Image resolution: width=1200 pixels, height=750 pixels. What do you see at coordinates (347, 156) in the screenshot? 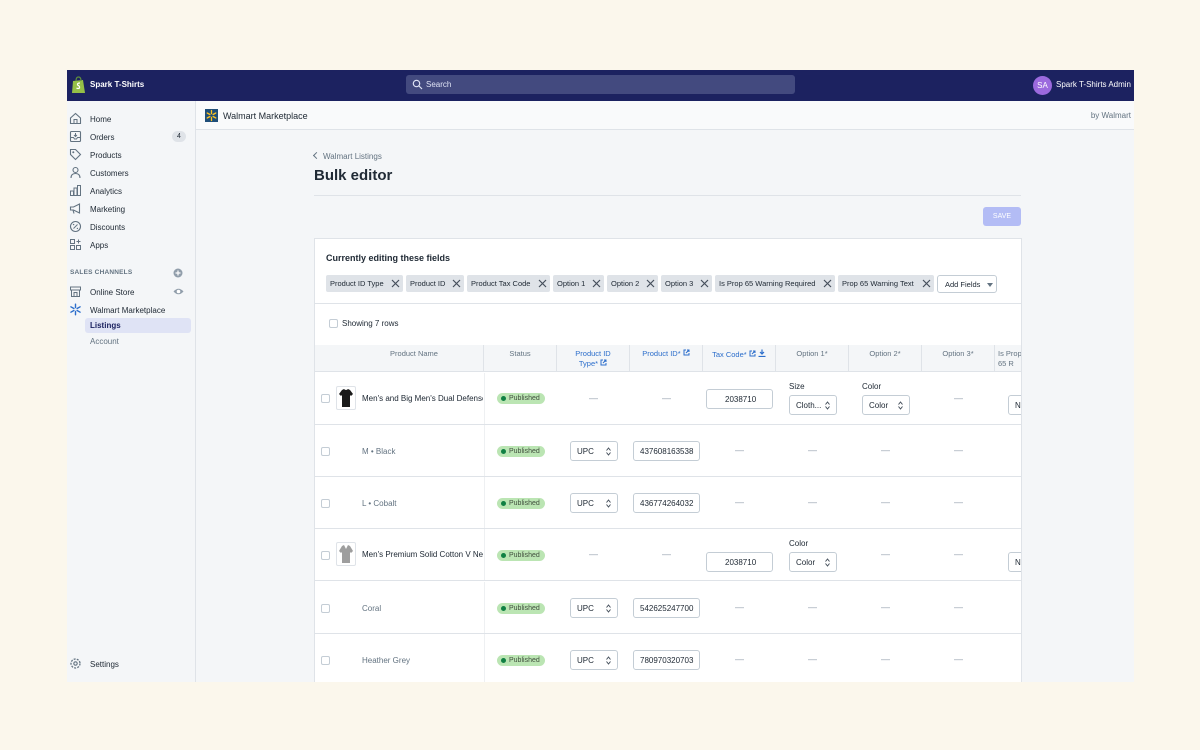
I see `breadcrumb-back-link: Walmart Listings` at bounding box center [347, 156].